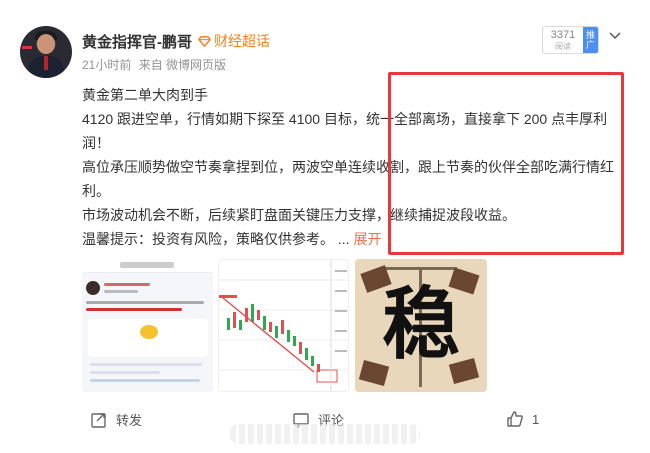  Describe the element at coordinates (325, 434) in the screenshot. I see `scroll-hint` at that location.